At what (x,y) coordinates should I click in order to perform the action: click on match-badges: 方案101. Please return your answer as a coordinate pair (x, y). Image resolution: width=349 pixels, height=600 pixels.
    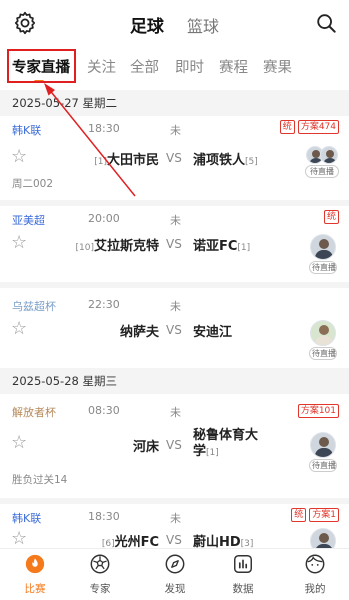
    Looking at the image, I should click on (318, 411).